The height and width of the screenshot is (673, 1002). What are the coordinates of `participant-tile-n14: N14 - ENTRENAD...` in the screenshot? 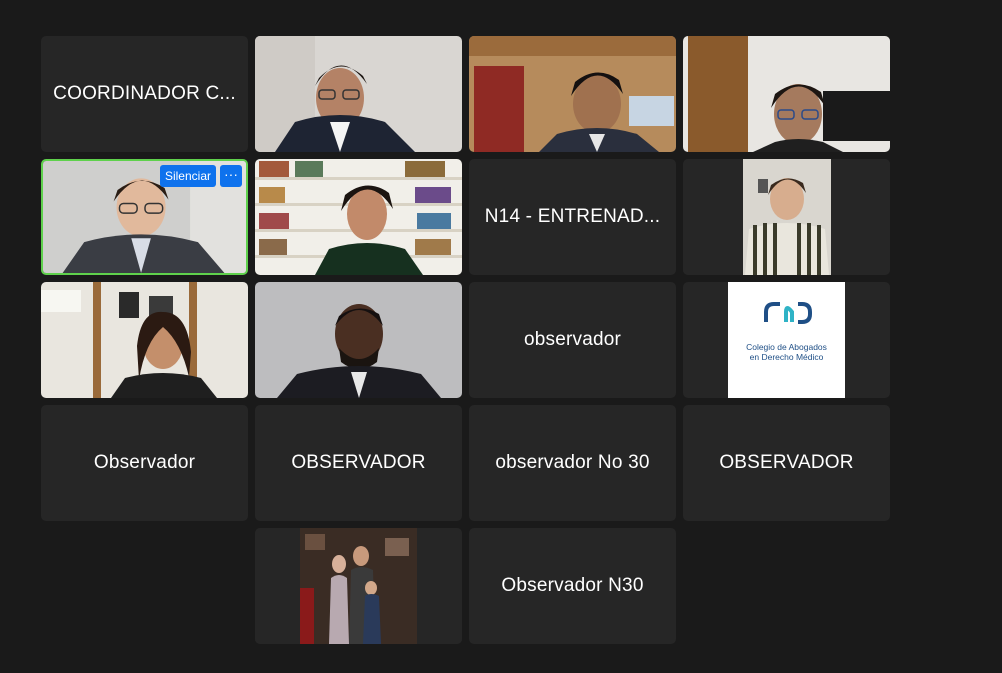 It's located at (572, 217).